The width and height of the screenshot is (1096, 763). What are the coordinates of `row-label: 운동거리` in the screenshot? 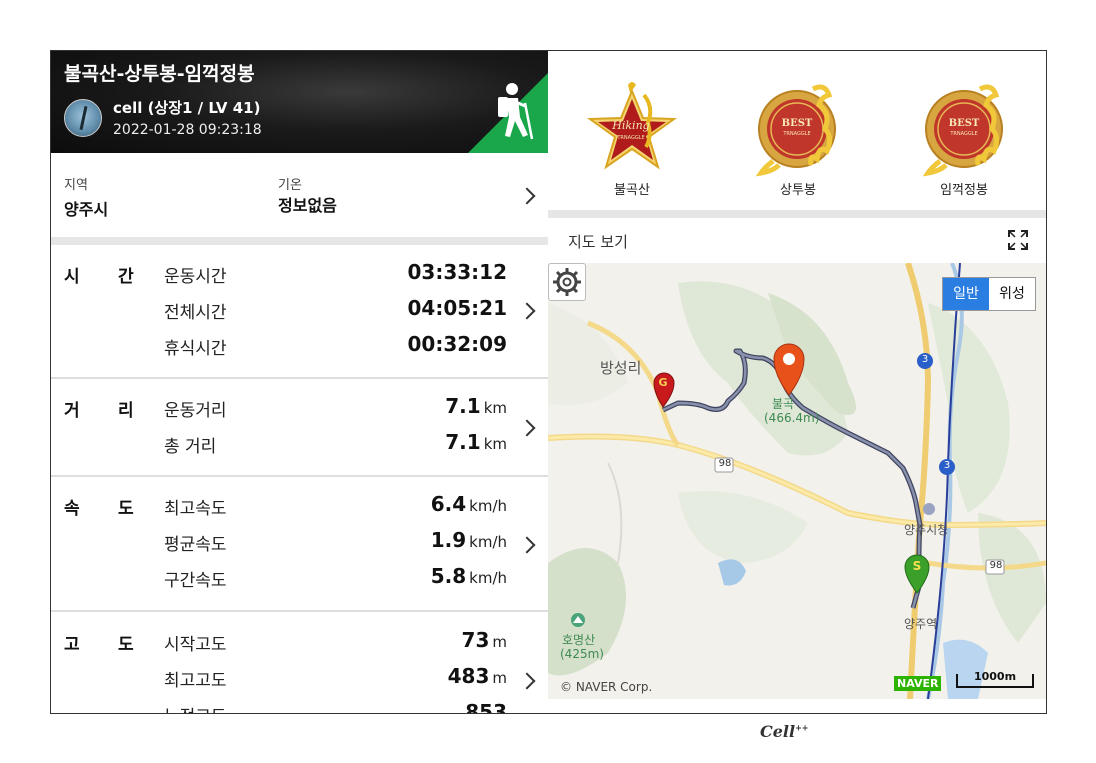 It's located at (195, 411).